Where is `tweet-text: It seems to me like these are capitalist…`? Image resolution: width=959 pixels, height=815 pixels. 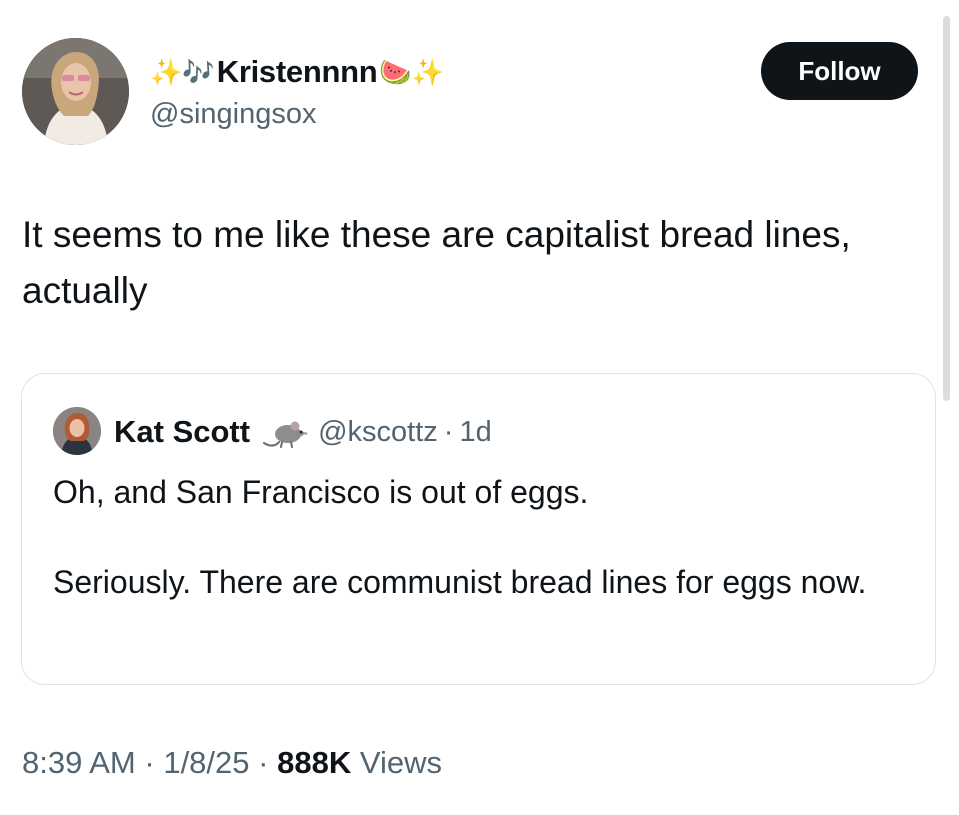 tweet-text: It seems to me like these are capitalist… is located at coordinates (436, 262).